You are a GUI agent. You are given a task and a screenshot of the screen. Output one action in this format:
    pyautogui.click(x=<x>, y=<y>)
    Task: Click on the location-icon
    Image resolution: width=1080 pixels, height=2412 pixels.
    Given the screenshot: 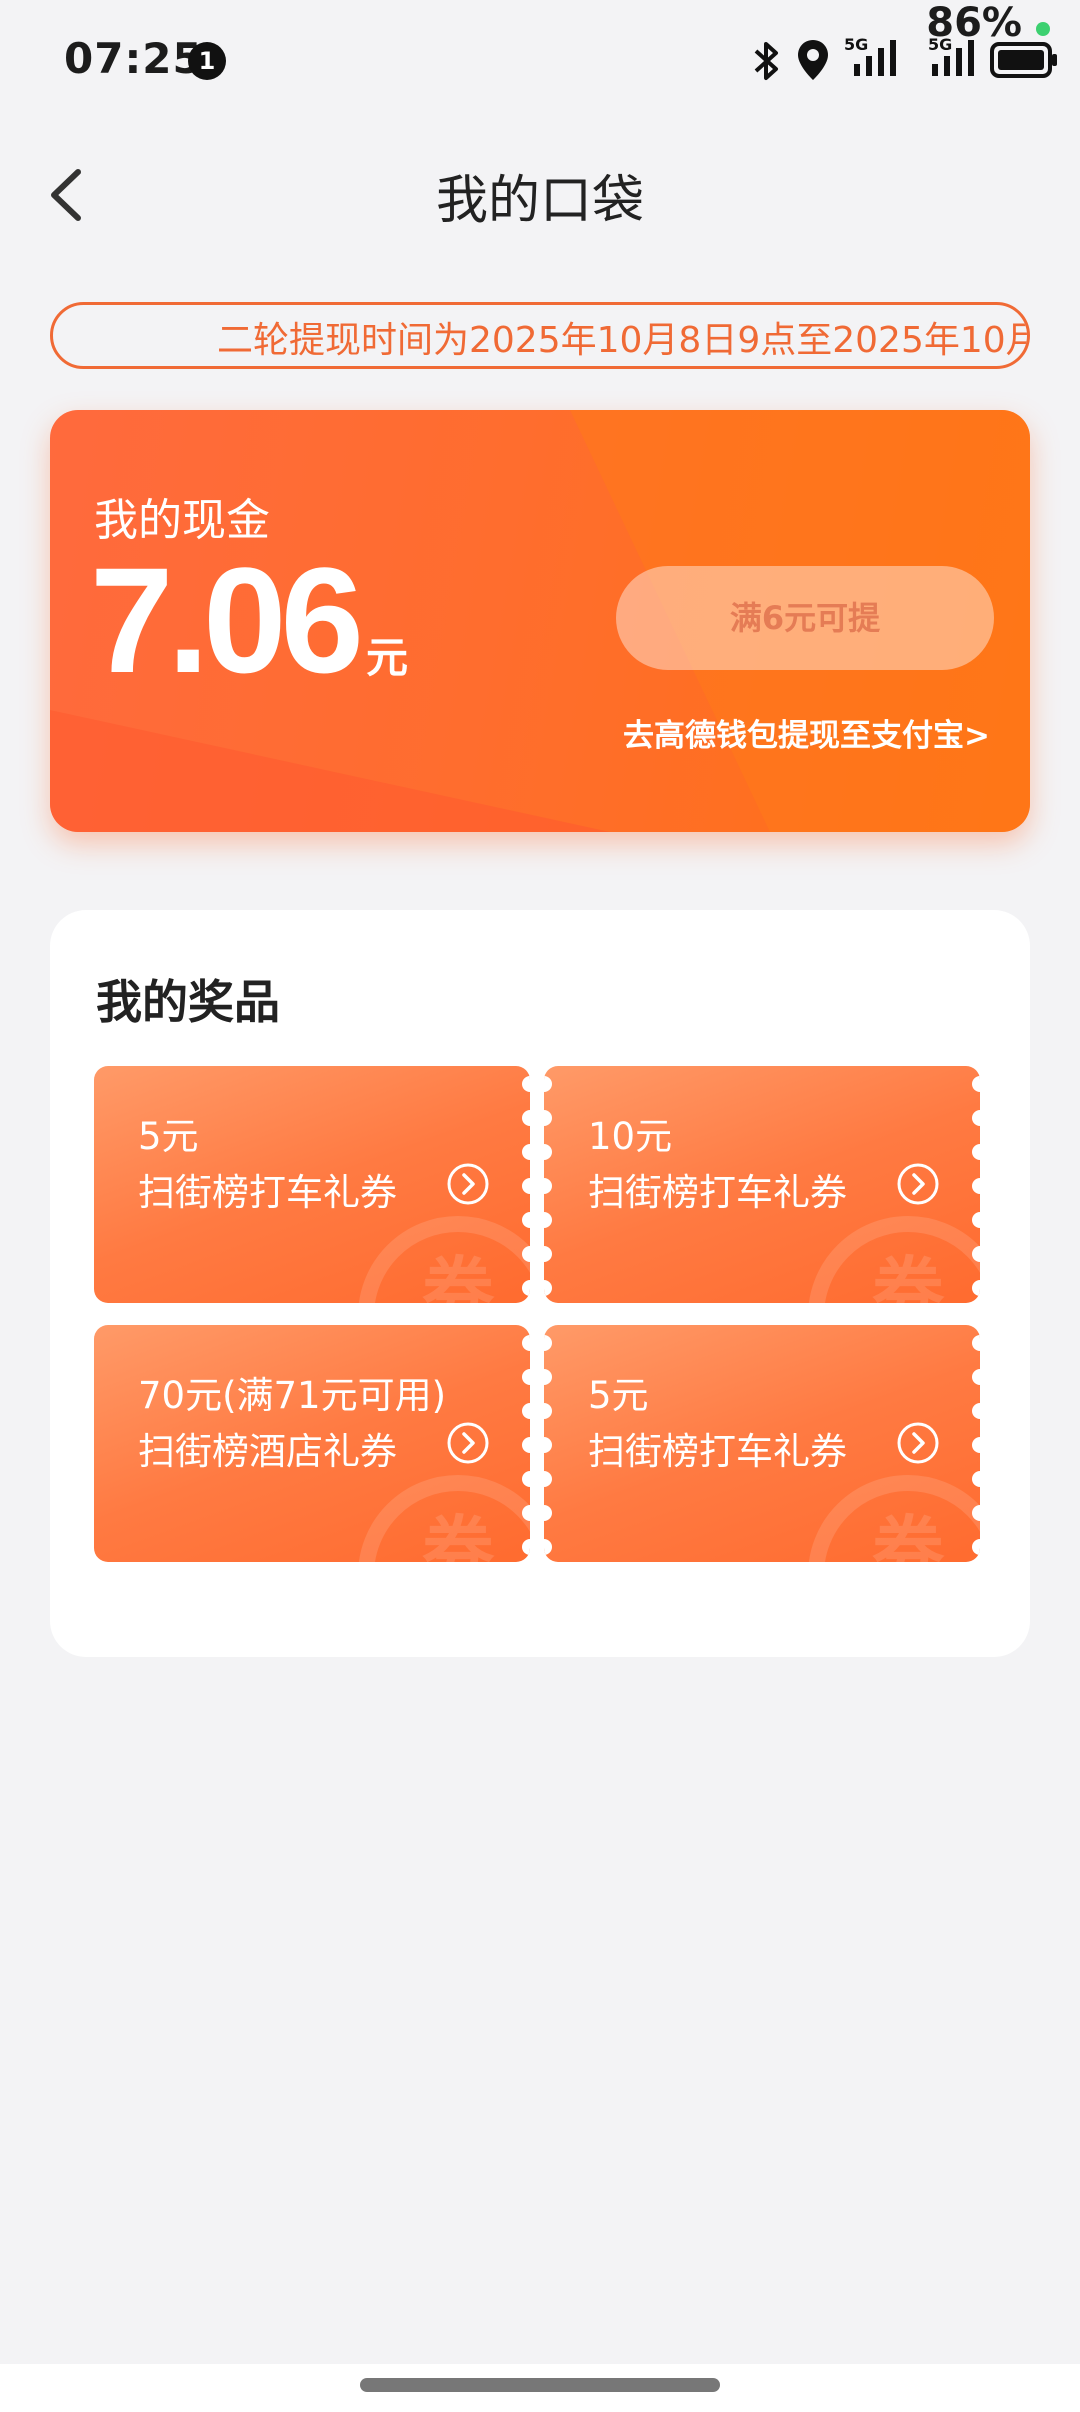 What is the action you would take?
    pyautogui.click(x=813, y=60)
    